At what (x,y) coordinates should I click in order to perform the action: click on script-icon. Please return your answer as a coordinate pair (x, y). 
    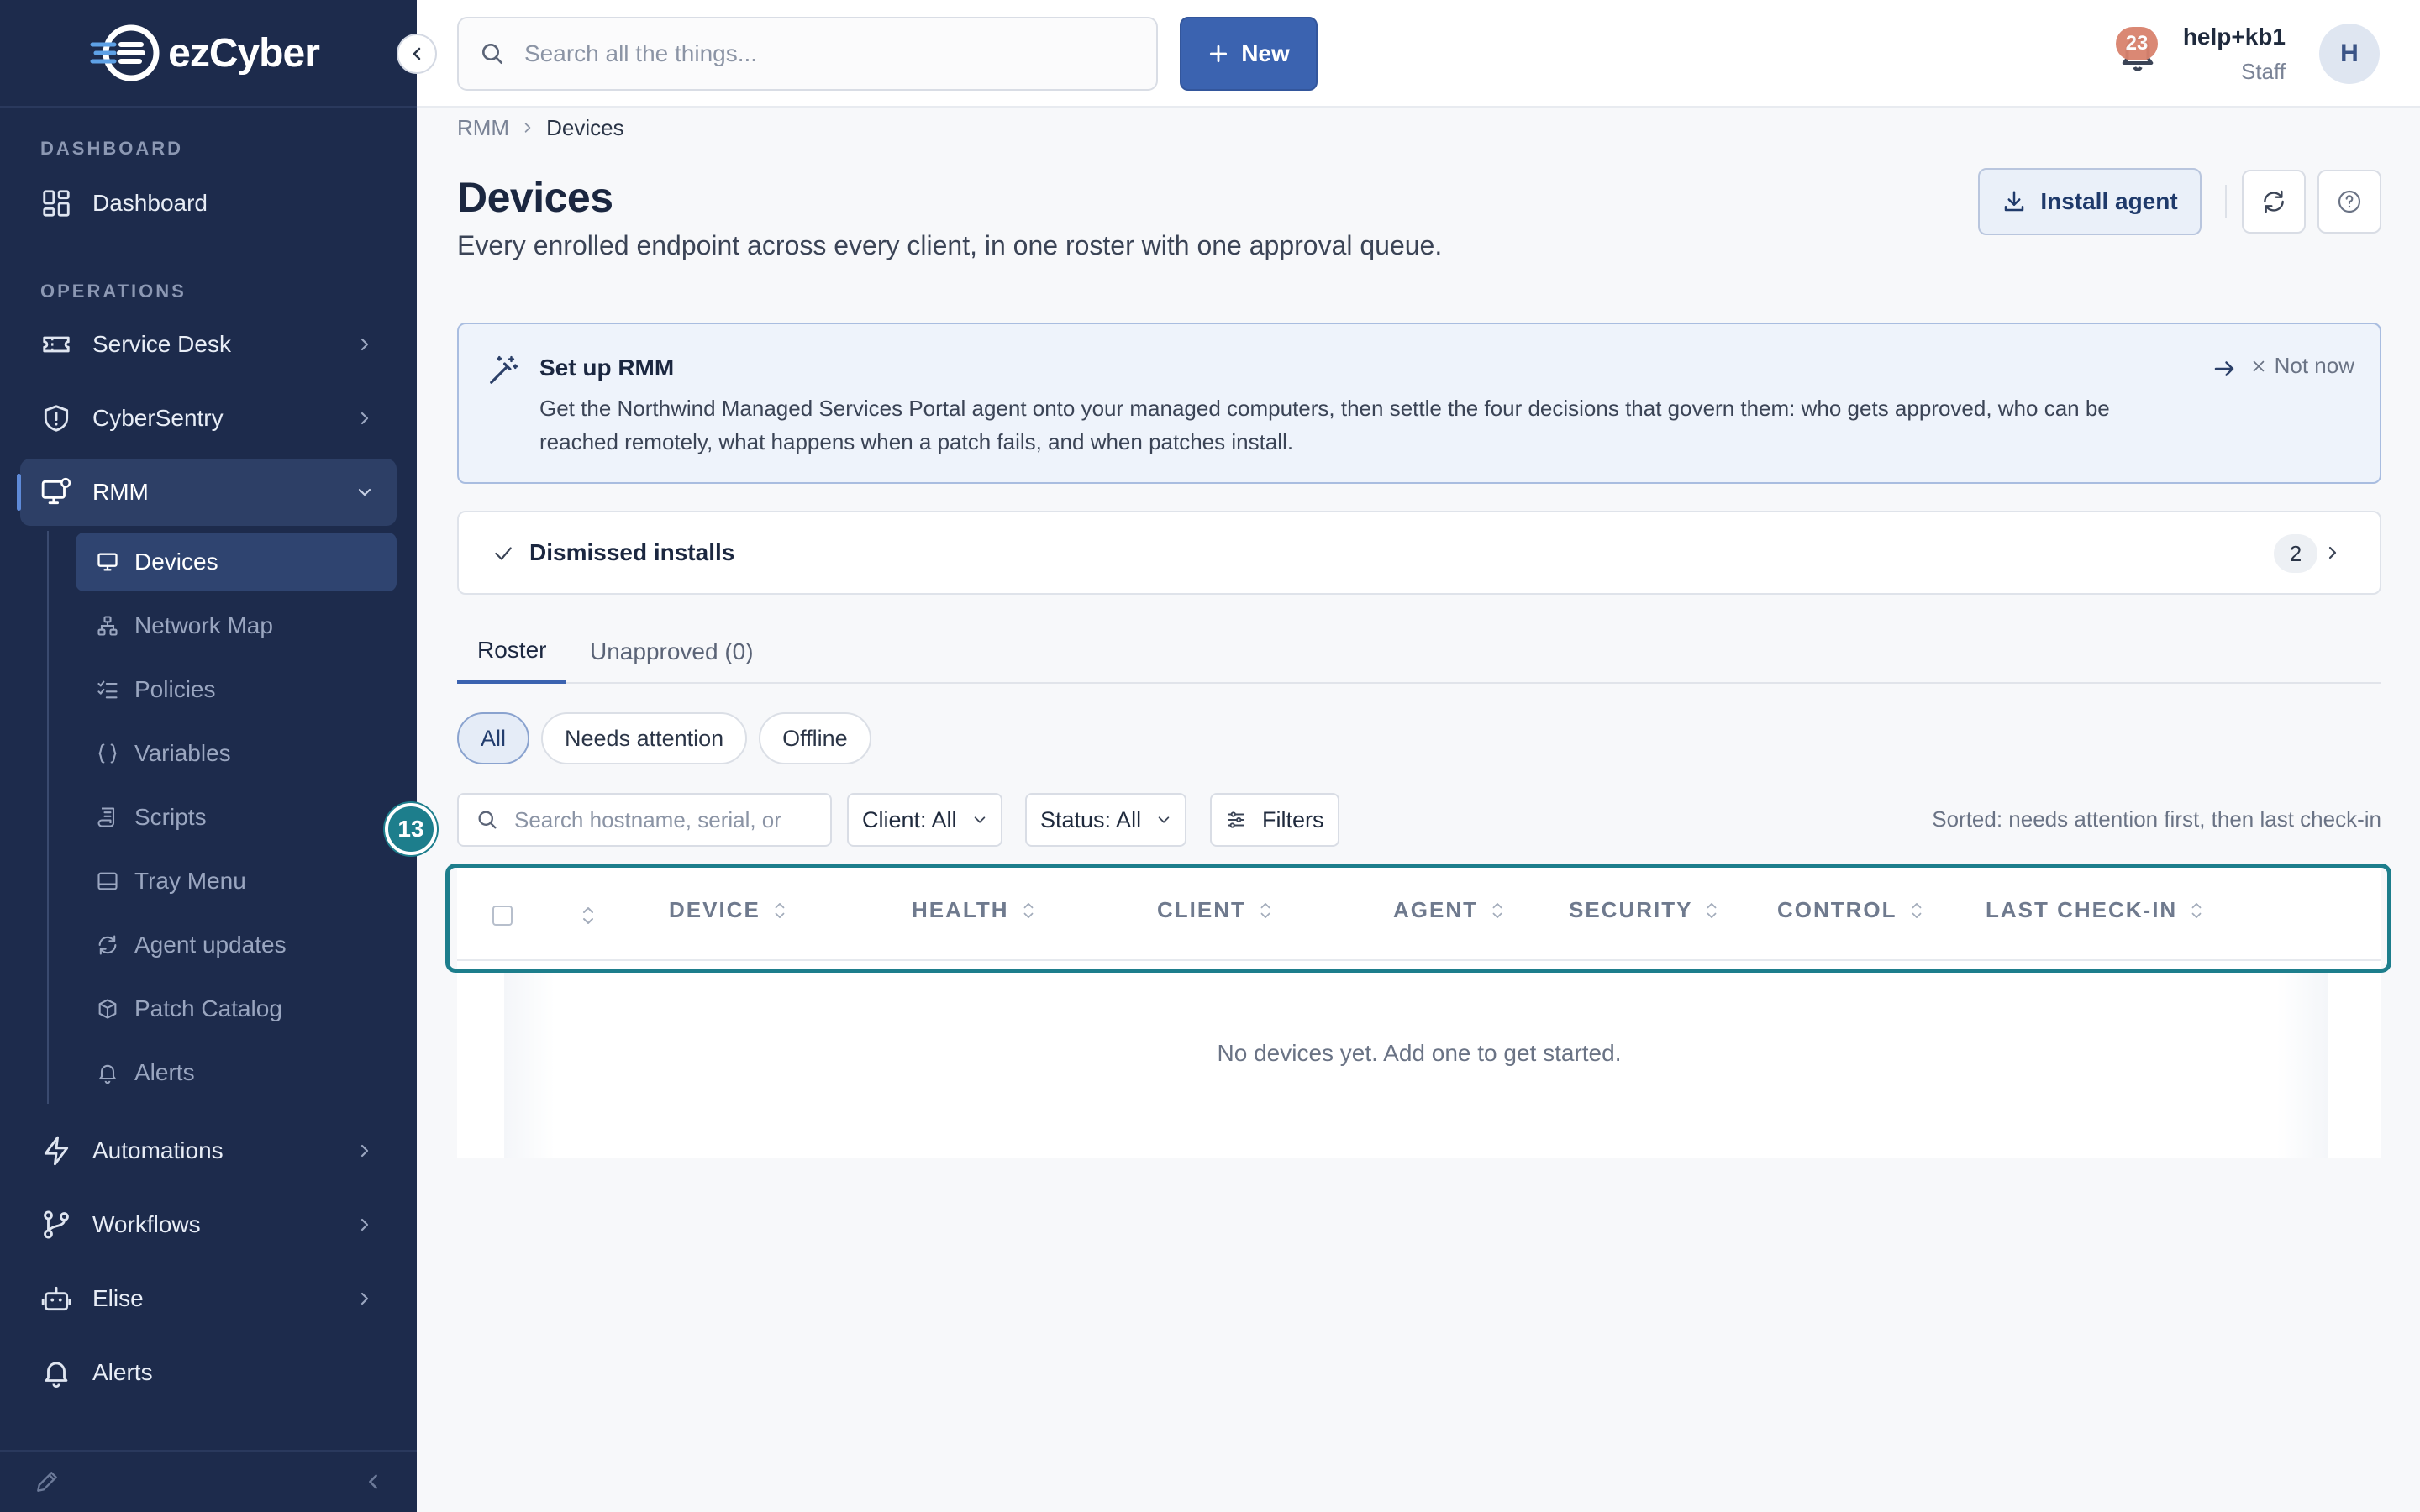
    Looking at the image, I should click on (106, 817).